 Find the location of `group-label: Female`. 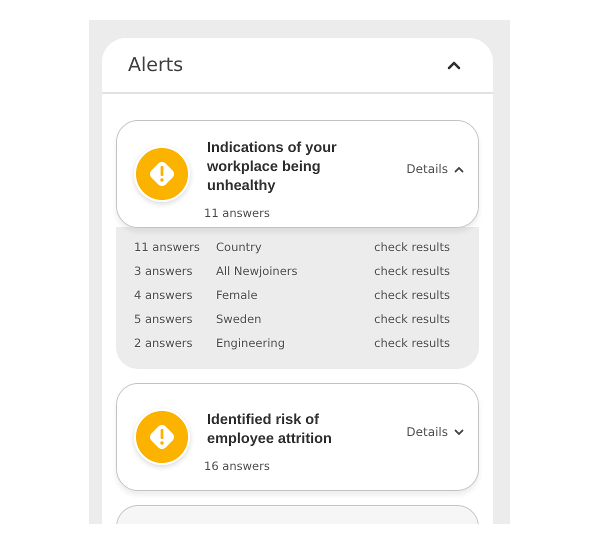

group-label: Female is located at coordinates (237, 295).